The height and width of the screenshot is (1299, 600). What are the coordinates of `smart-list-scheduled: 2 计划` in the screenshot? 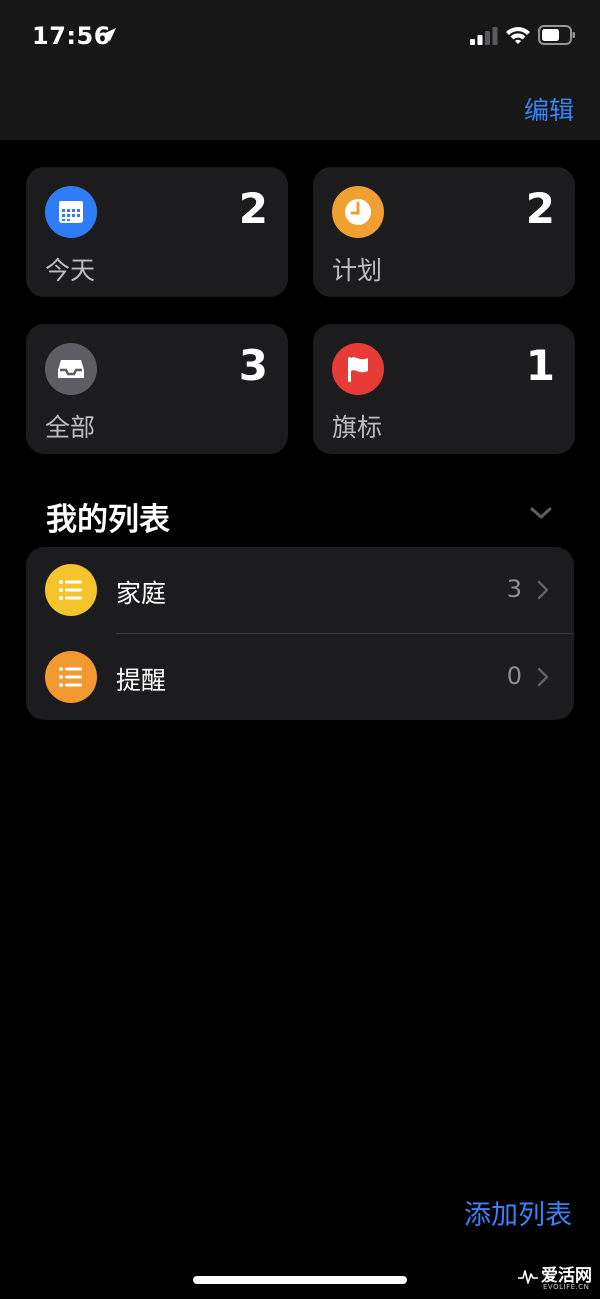 It's located at (444, 232).